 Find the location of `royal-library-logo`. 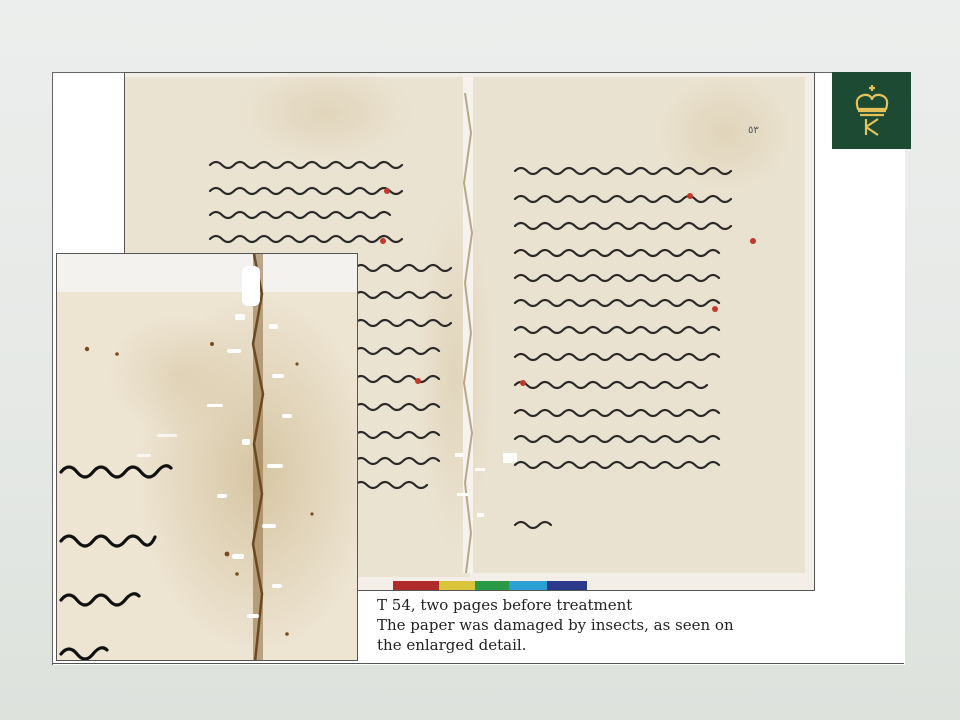

royal-library-logo is located at coordinates (871, 110).